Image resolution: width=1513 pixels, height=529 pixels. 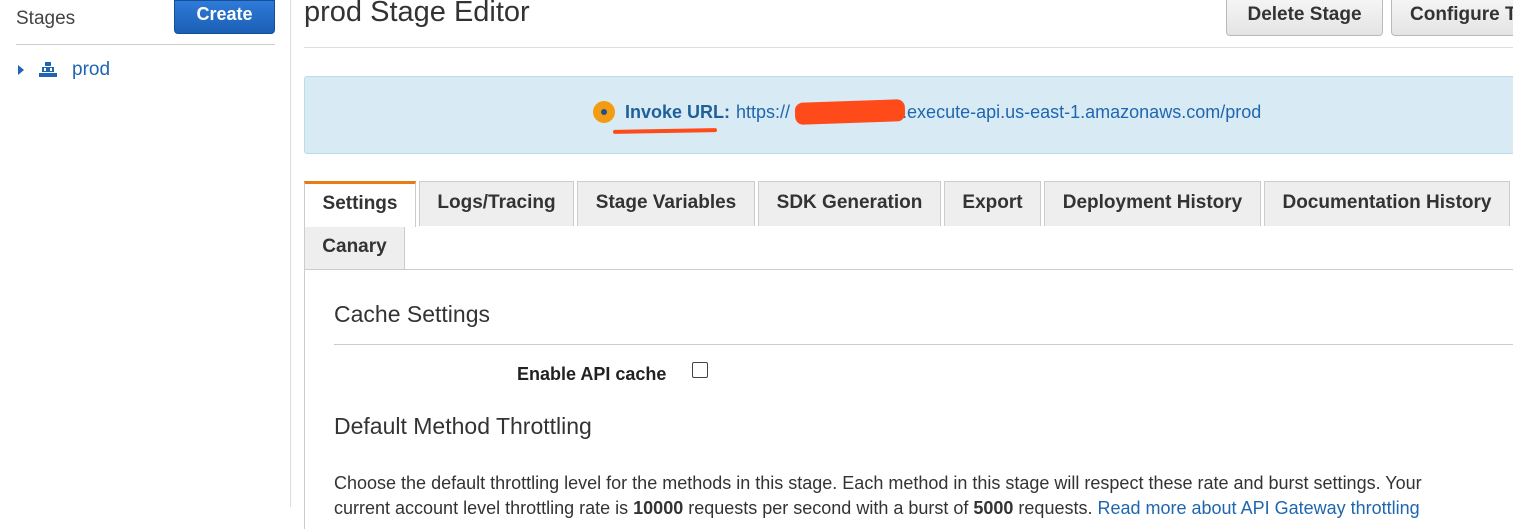 What do you see at coordinates (412, 314) in the screenshot?
I see `cache-settings-title: Cache Settings` at bounding box center [412, 314].